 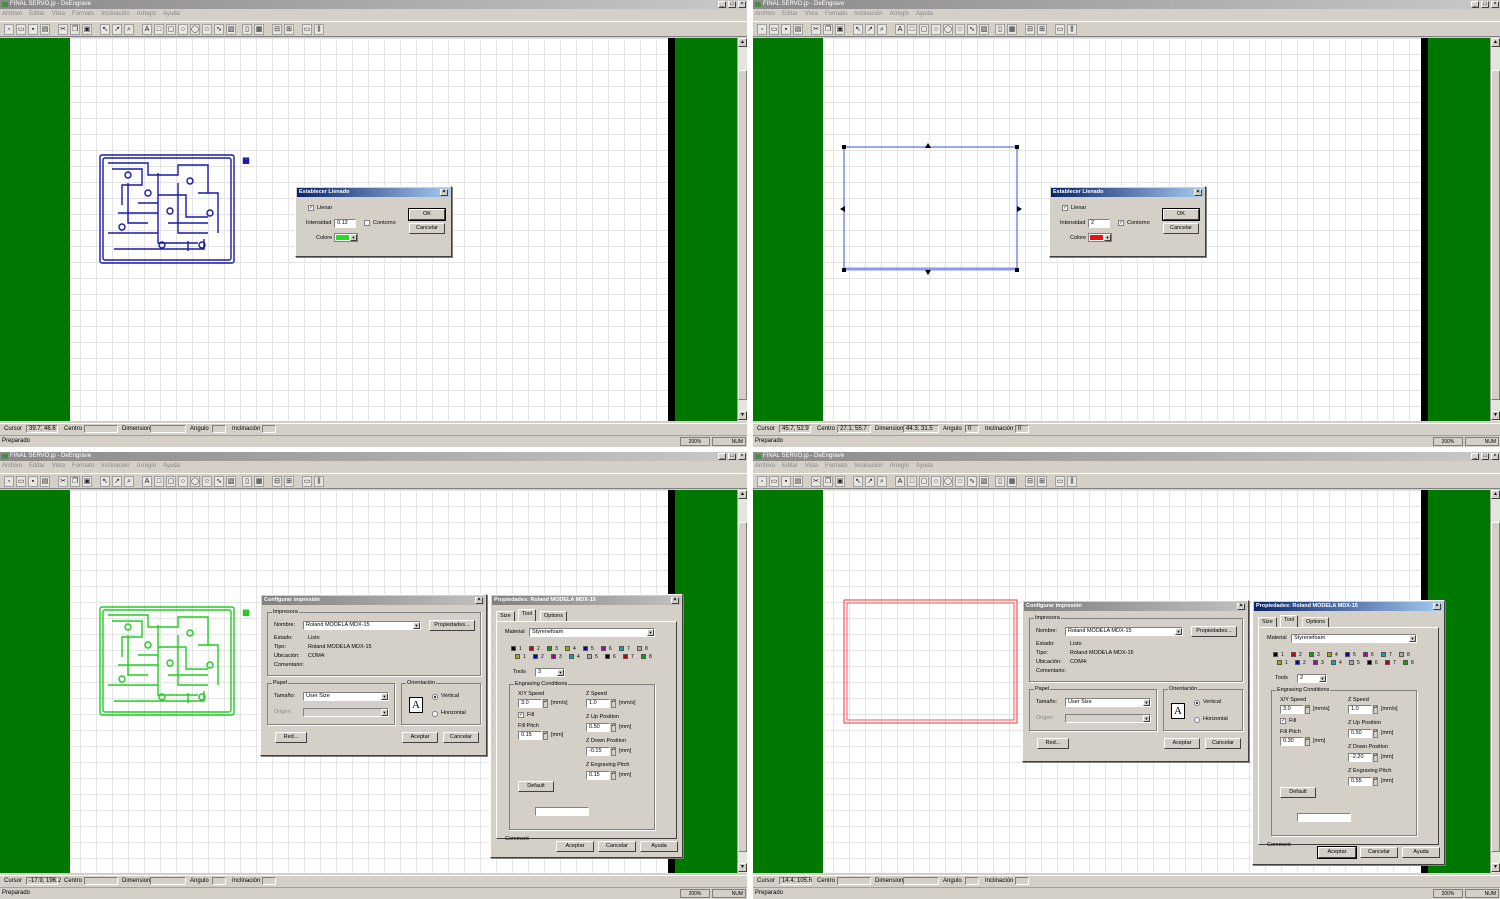 What do you see at coordinates (1197, 703) in the screenshot?
I see `vertical-radio` at bounding box center [1197, 703].